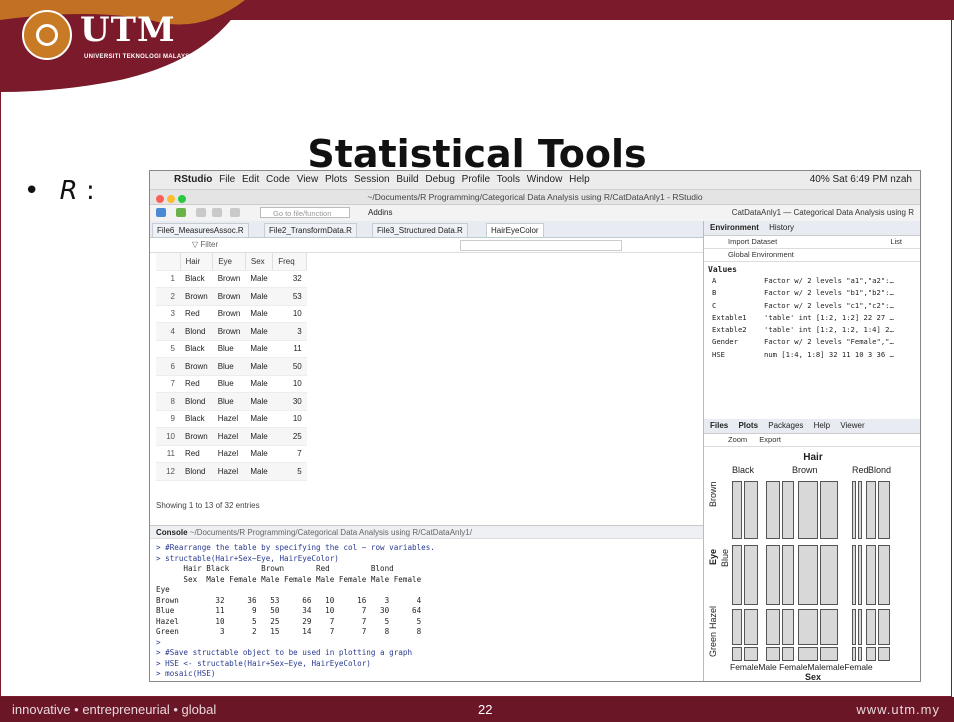  Describe the element at coordinates (181, 212) in the screenshot. I see `new-project-icon` at that location.